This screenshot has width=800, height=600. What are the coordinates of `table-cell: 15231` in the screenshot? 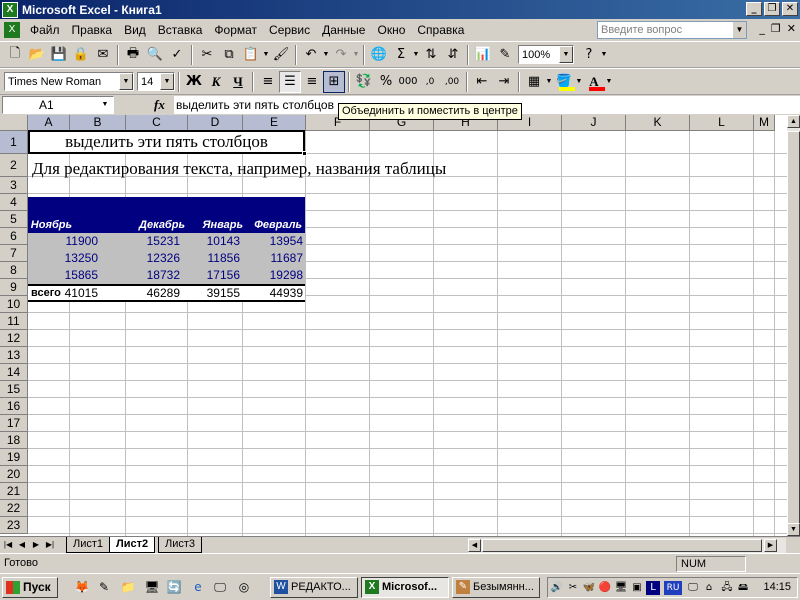 It's located at (163, 241).